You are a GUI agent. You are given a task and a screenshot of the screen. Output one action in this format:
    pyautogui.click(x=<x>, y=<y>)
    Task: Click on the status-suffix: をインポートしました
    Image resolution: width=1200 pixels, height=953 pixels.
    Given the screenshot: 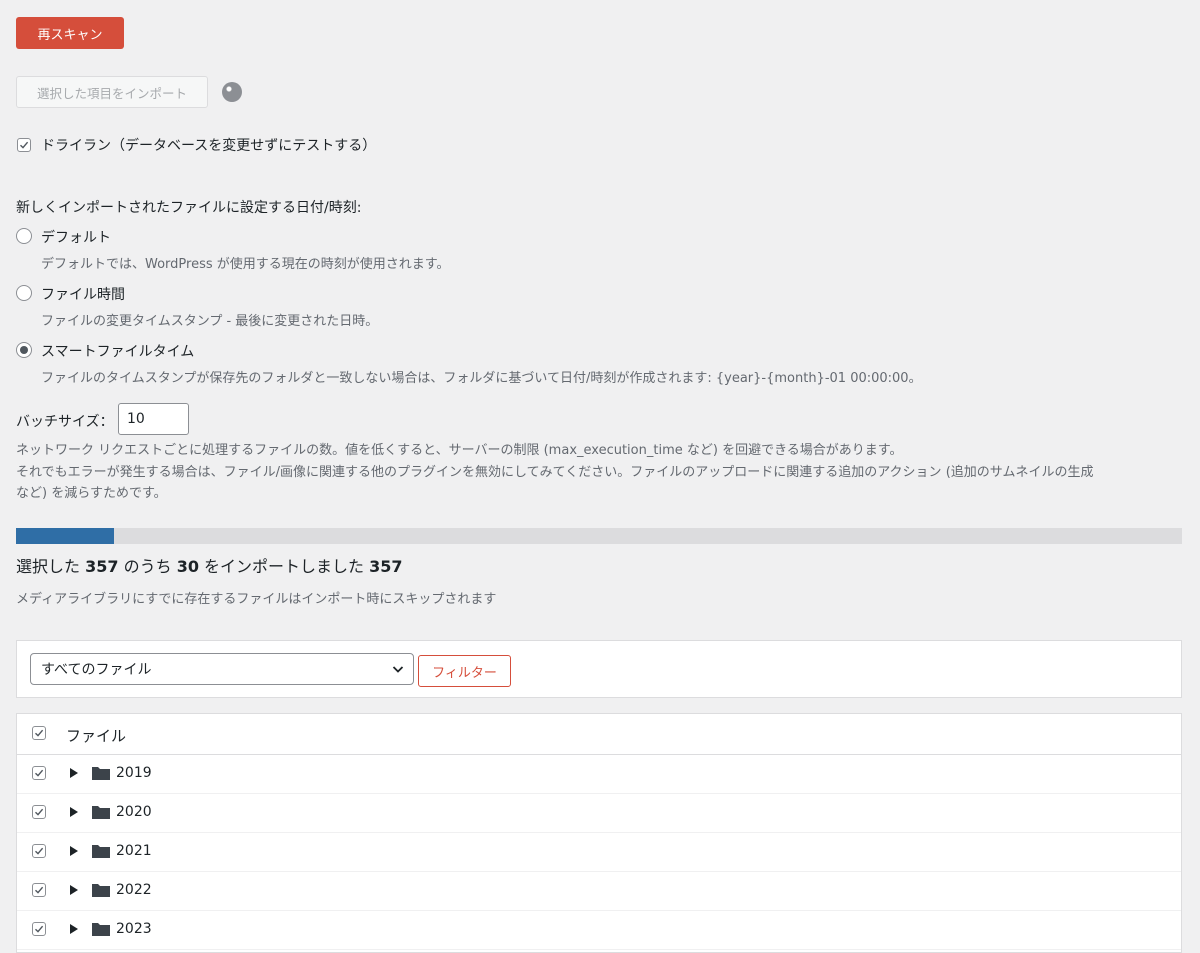 What is the action you would take?
    pyautogui.click(x=284, y=566)
    